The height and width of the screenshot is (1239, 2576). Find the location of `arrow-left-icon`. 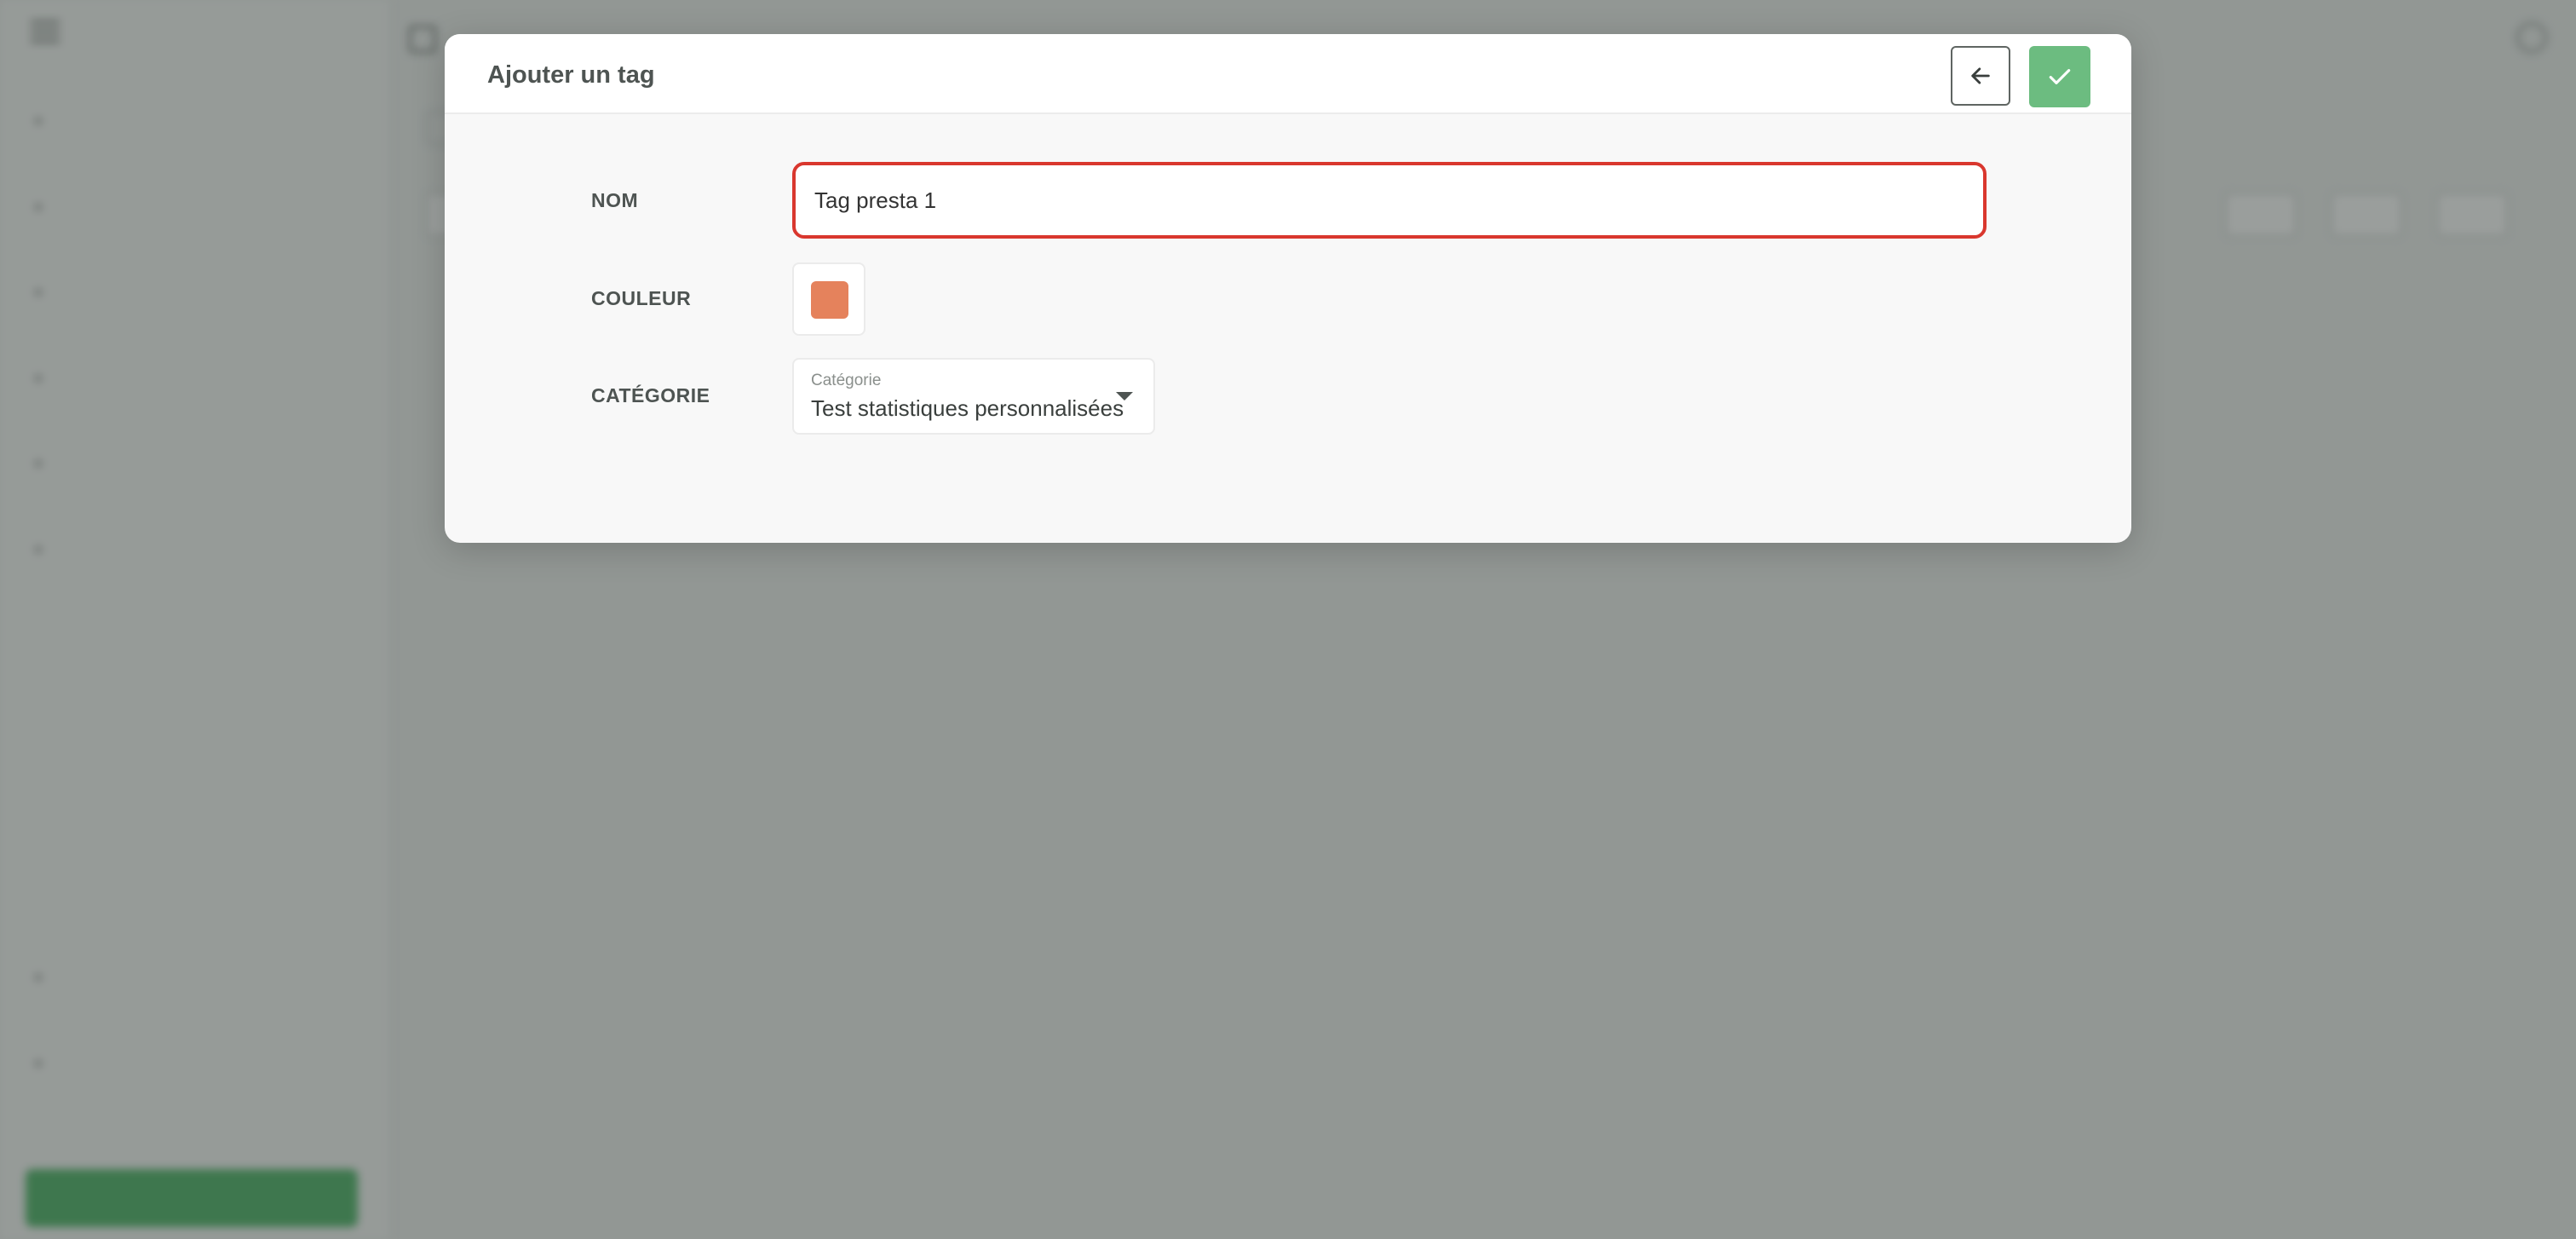

arrow-left-icon is located at coordinates (1981, 75).